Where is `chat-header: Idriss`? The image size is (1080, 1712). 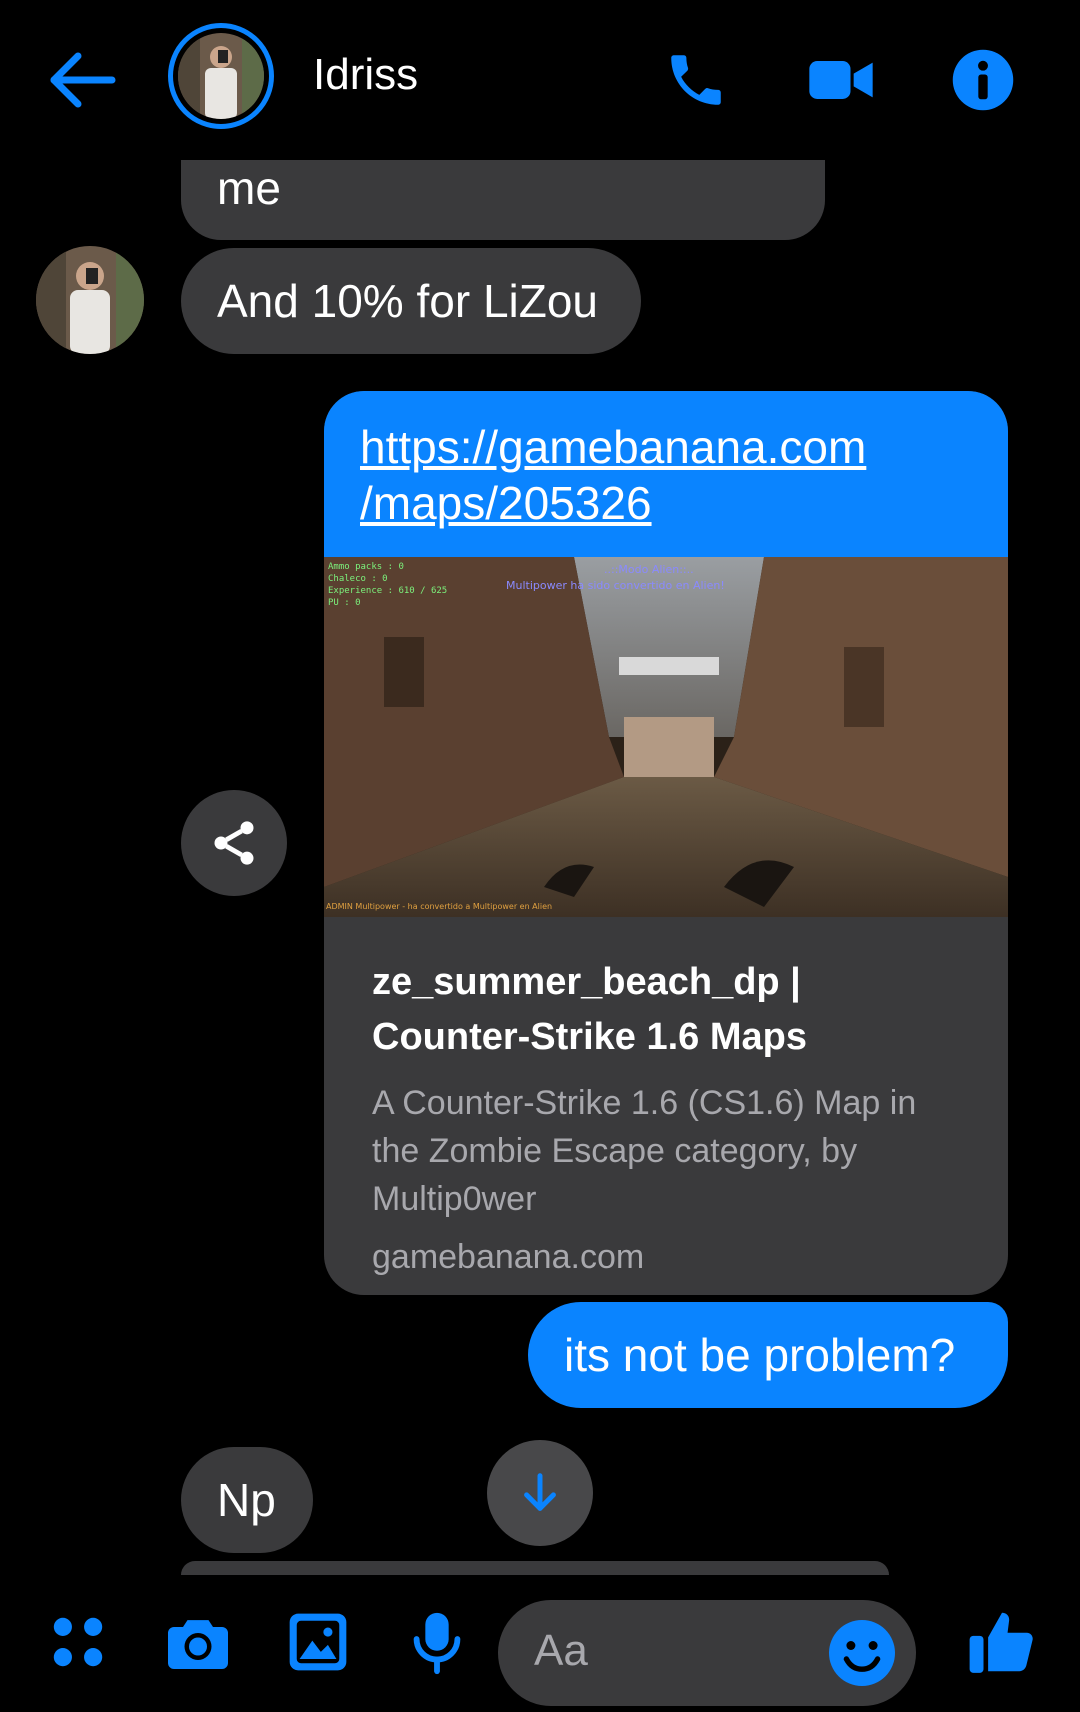 chat-header: Idriss is located at coordinates (540, 80).